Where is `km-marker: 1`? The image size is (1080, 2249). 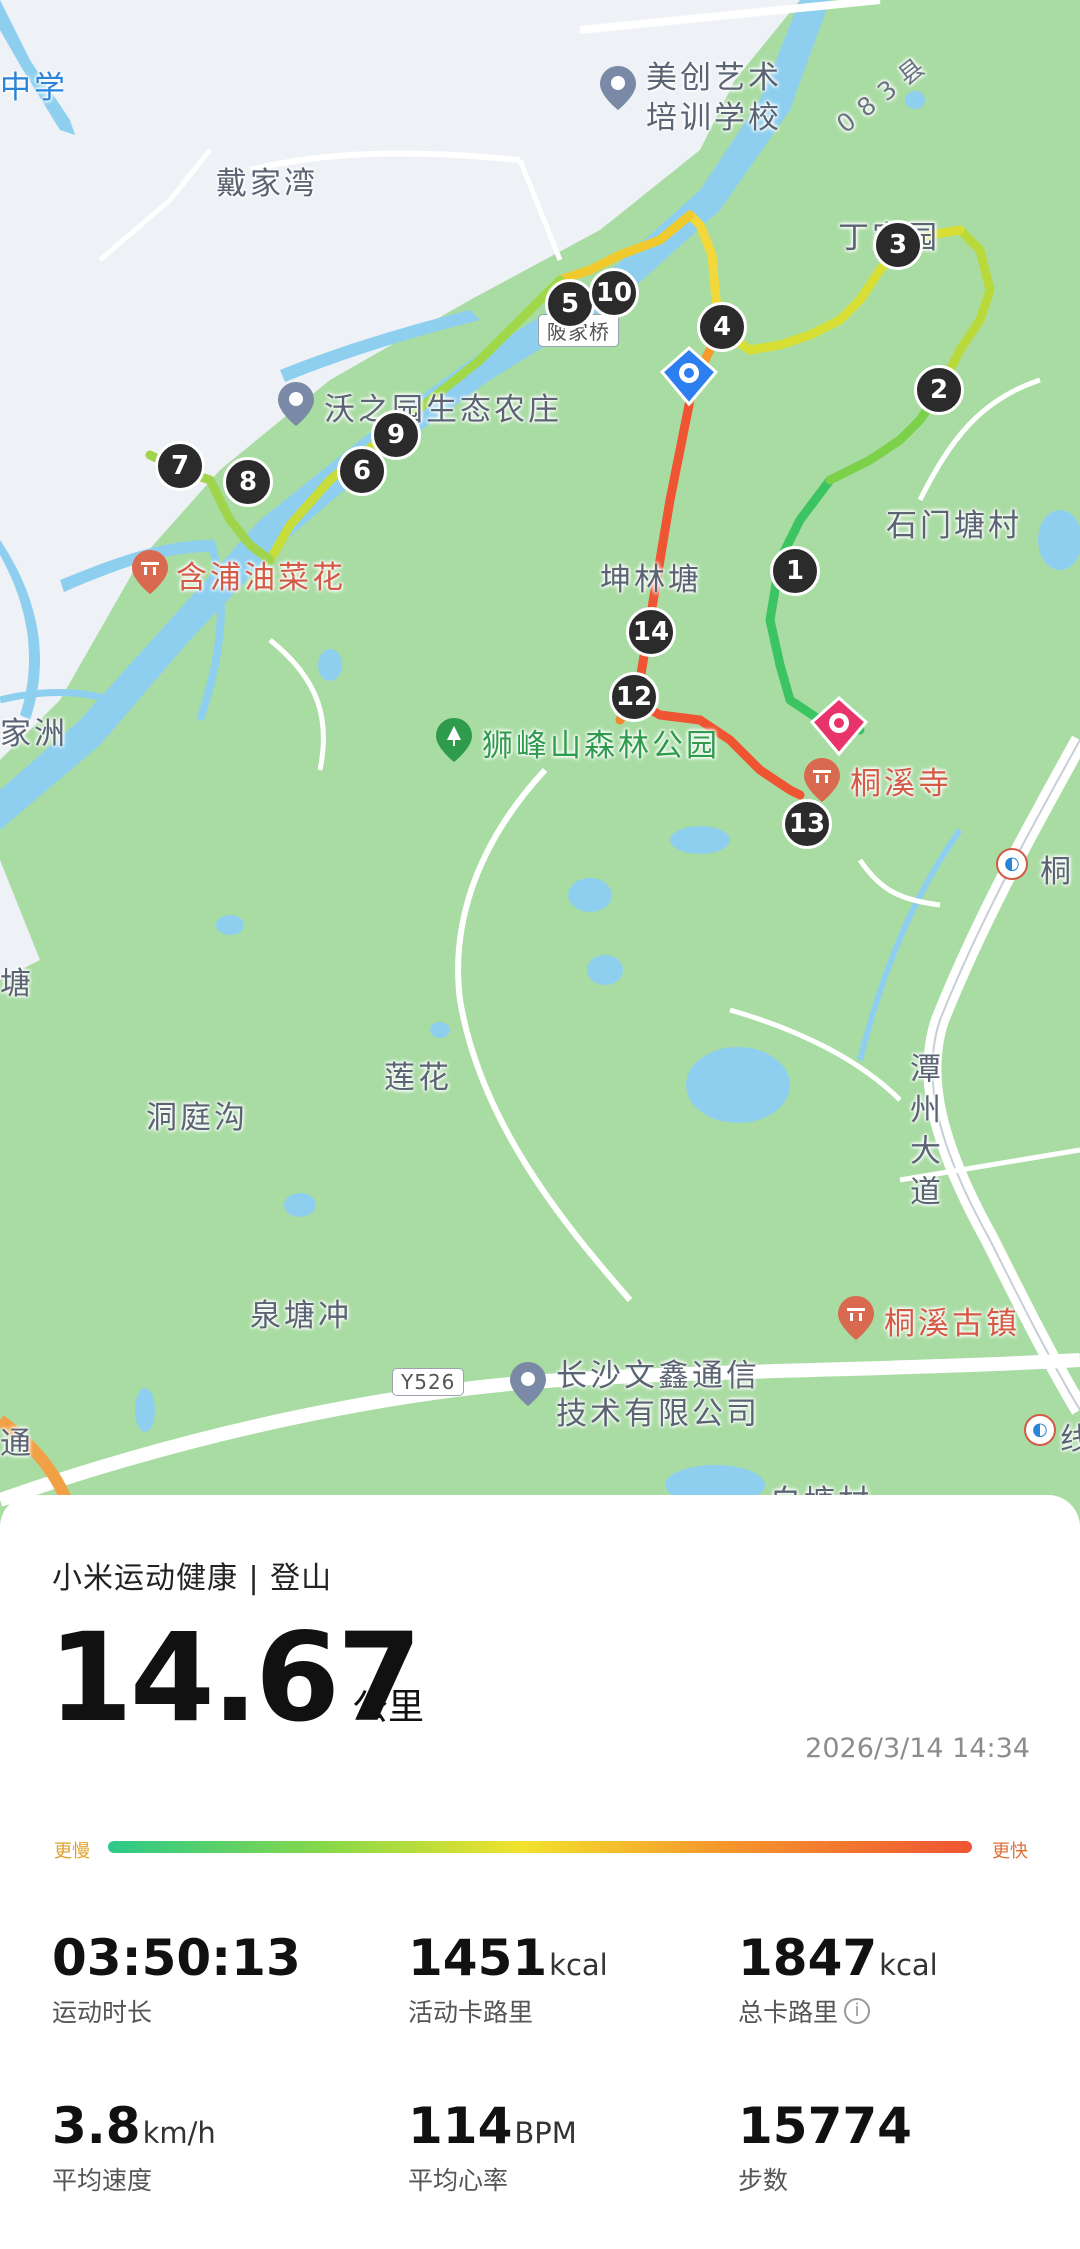
km-marker: 1 is located at coordinates (795, 571).